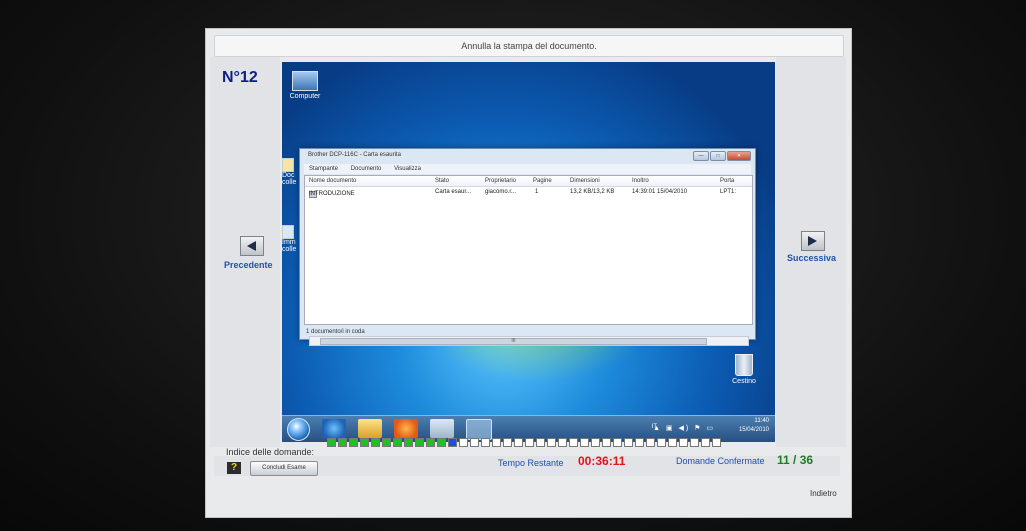 This screenshot has height=531, width=1026. What do you see at coordinates (305, 81) in the screenshot?
I see `computer-icon` at bounding box center [305, 81].